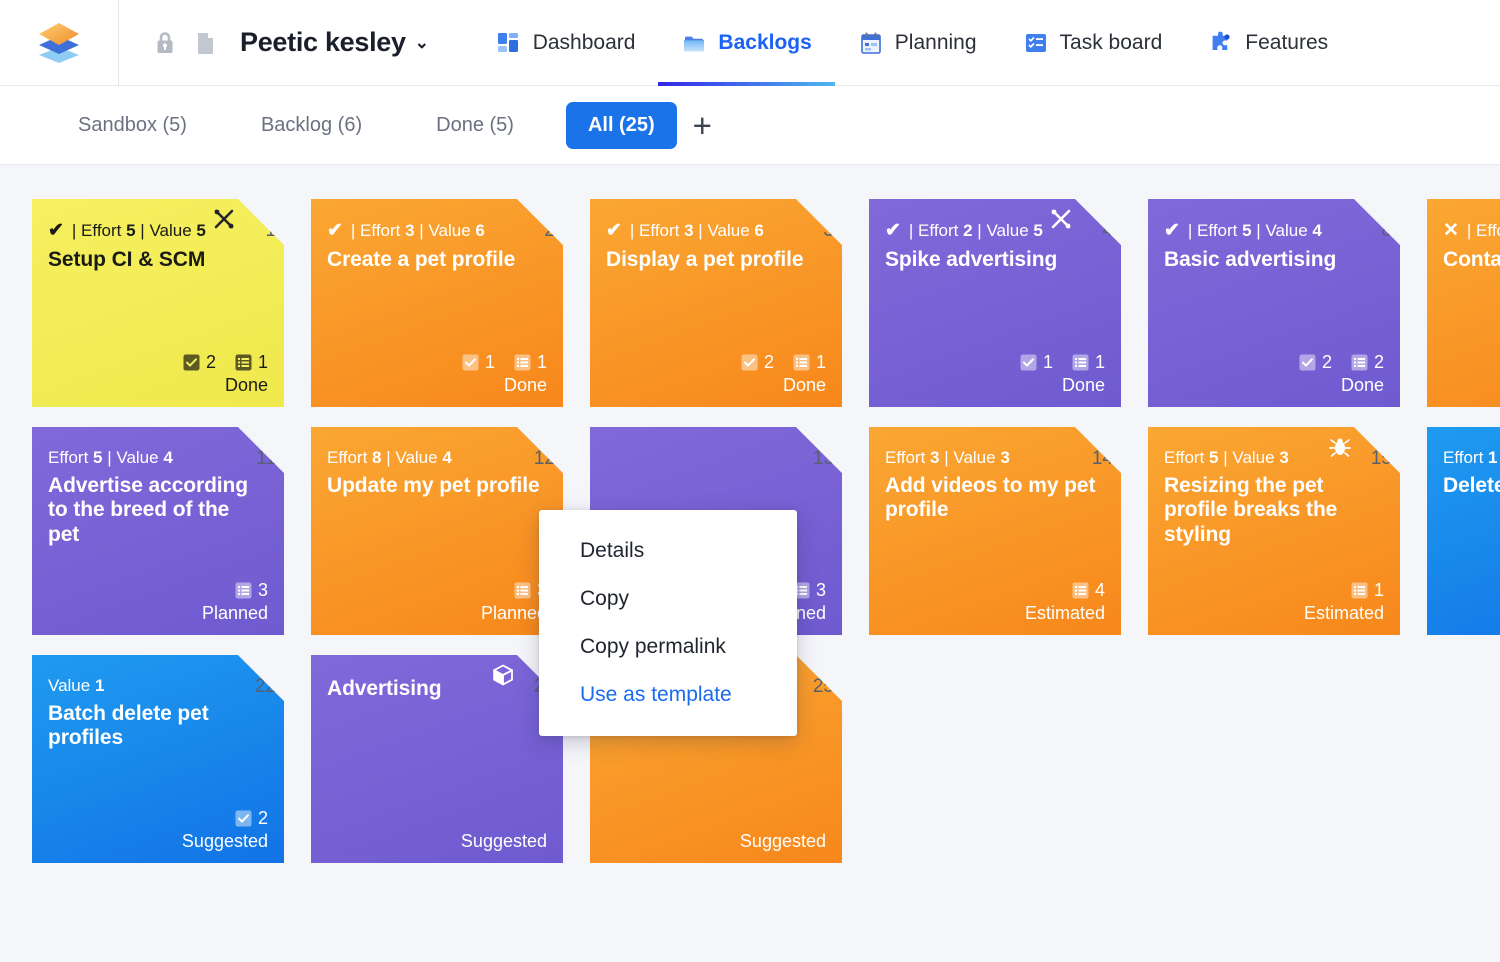 The width and height of the screenshot is (1500, 962). What do you see at coordinates (132, 125) in the screenshot?
I see `tab-sandbox: Sandbox (5)` at bounding box center [132, 125].